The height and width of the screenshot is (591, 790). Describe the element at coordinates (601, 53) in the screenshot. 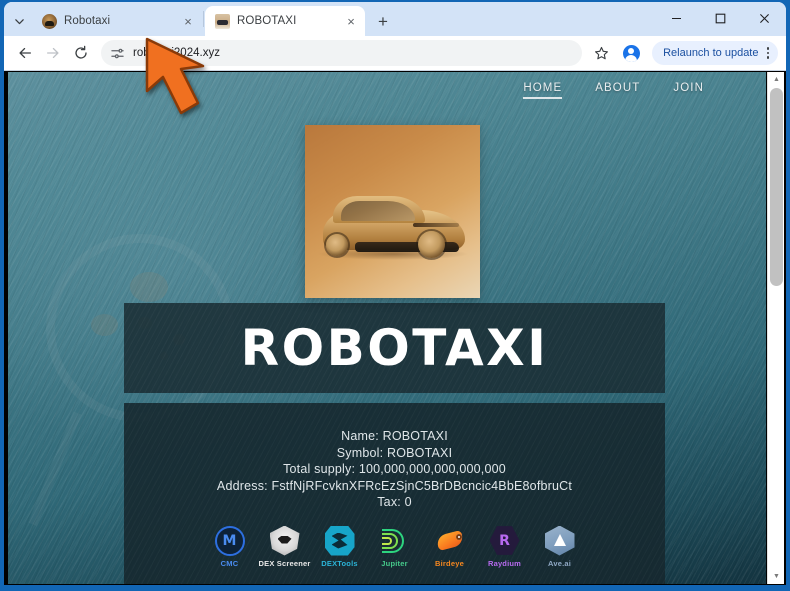

I see `star-icon` at that location.